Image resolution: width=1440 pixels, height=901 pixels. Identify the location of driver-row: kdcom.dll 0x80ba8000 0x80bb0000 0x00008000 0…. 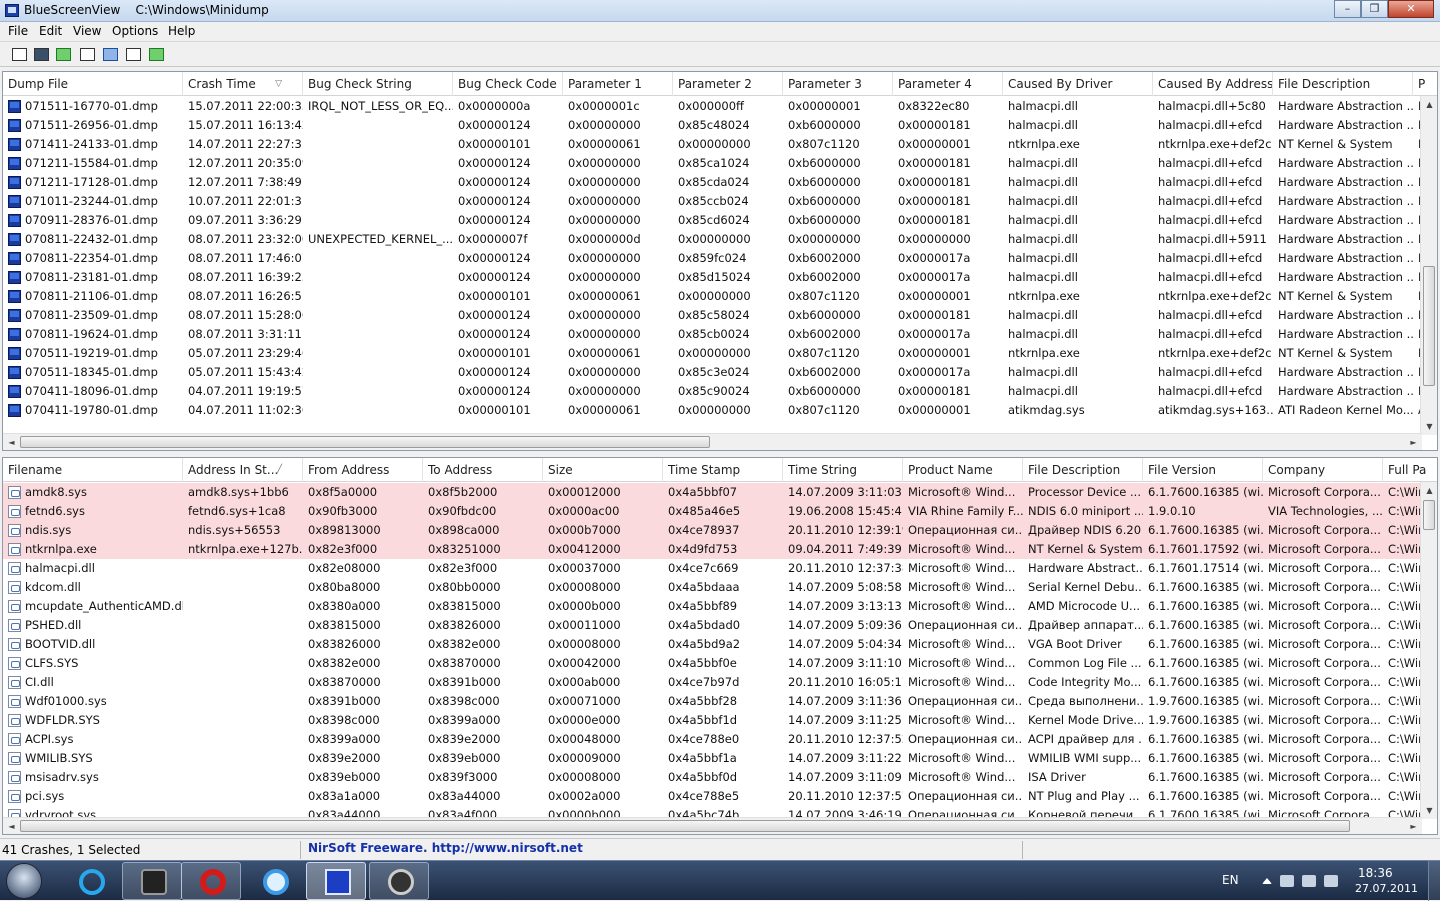
(713, 587).